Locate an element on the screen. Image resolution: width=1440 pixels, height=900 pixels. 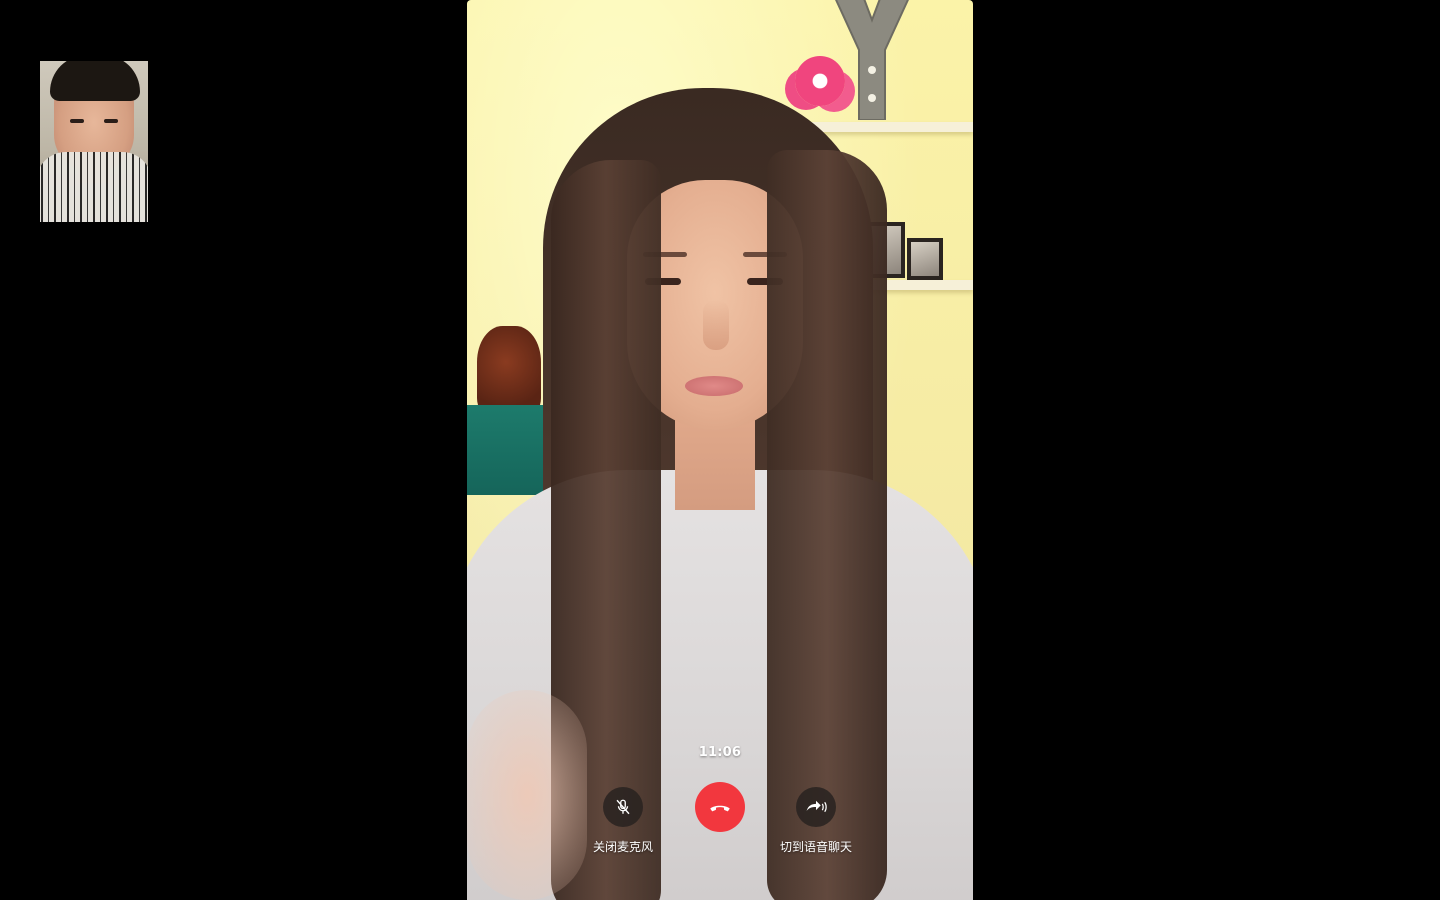
preview-eye-right is located at coordinates (111, 121).